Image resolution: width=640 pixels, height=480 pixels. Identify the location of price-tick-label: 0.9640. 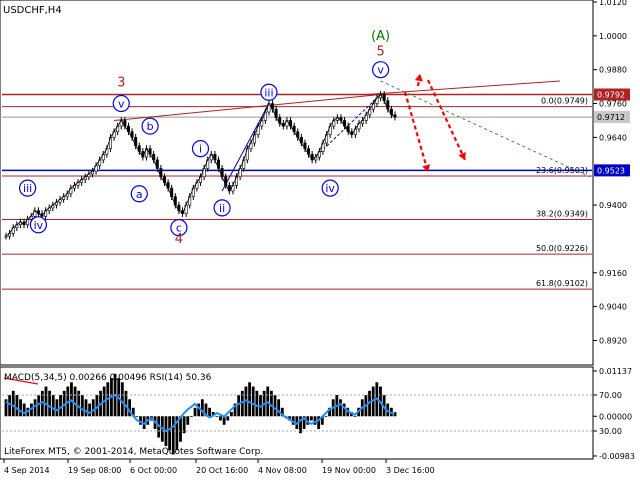
(613, 137).